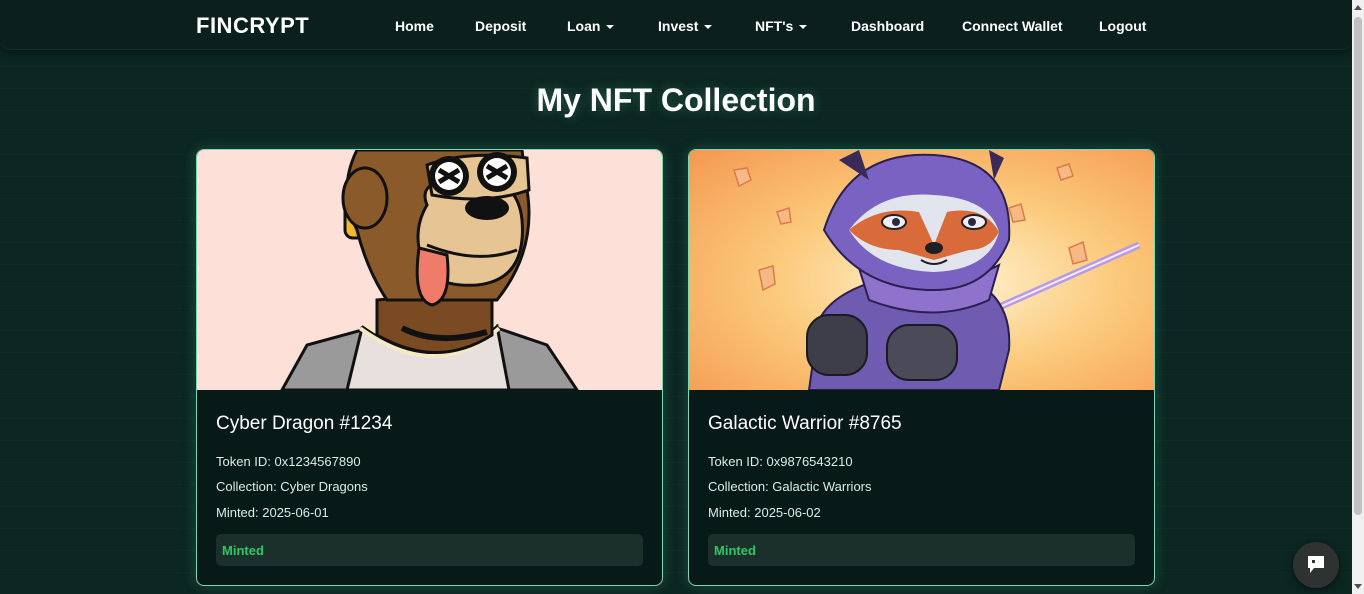 The height and width of the screenshot is (594, 1364). Describe the element at coordinates (1358, 7) in the screenshot. I see `scroll-up-icon` at that location.